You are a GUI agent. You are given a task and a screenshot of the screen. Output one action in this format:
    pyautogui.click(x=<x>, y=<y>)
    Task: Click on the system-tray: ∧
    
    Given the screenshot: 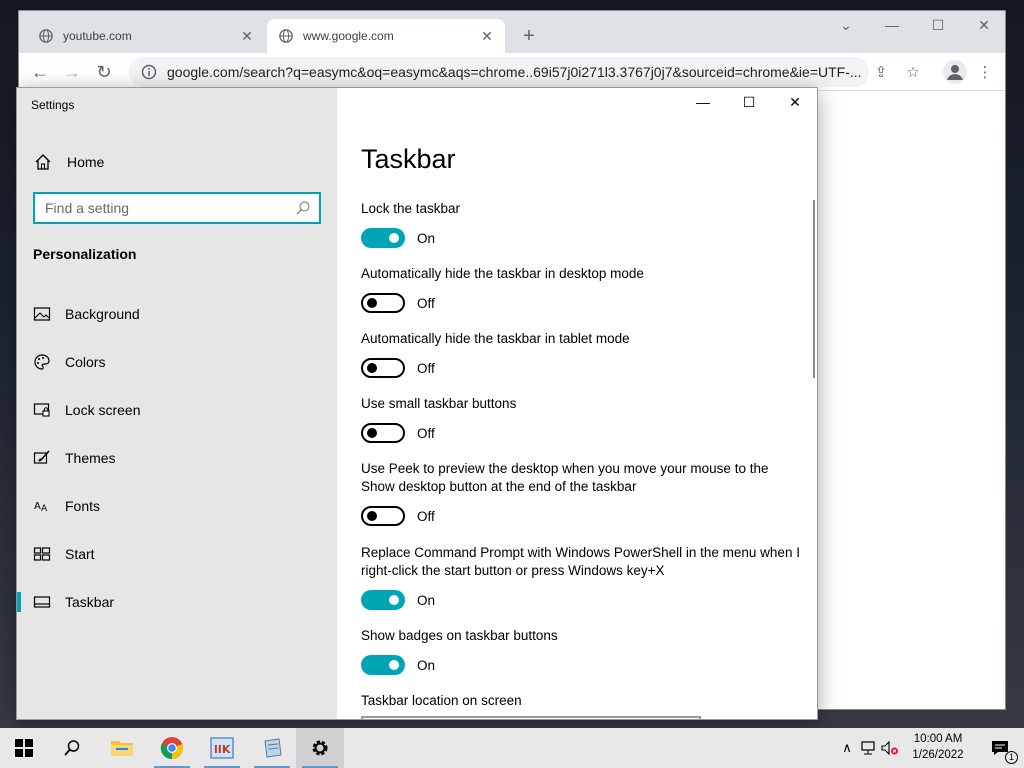 What is the action you would take?
    pyautogui.click(x=869, y=748)
    